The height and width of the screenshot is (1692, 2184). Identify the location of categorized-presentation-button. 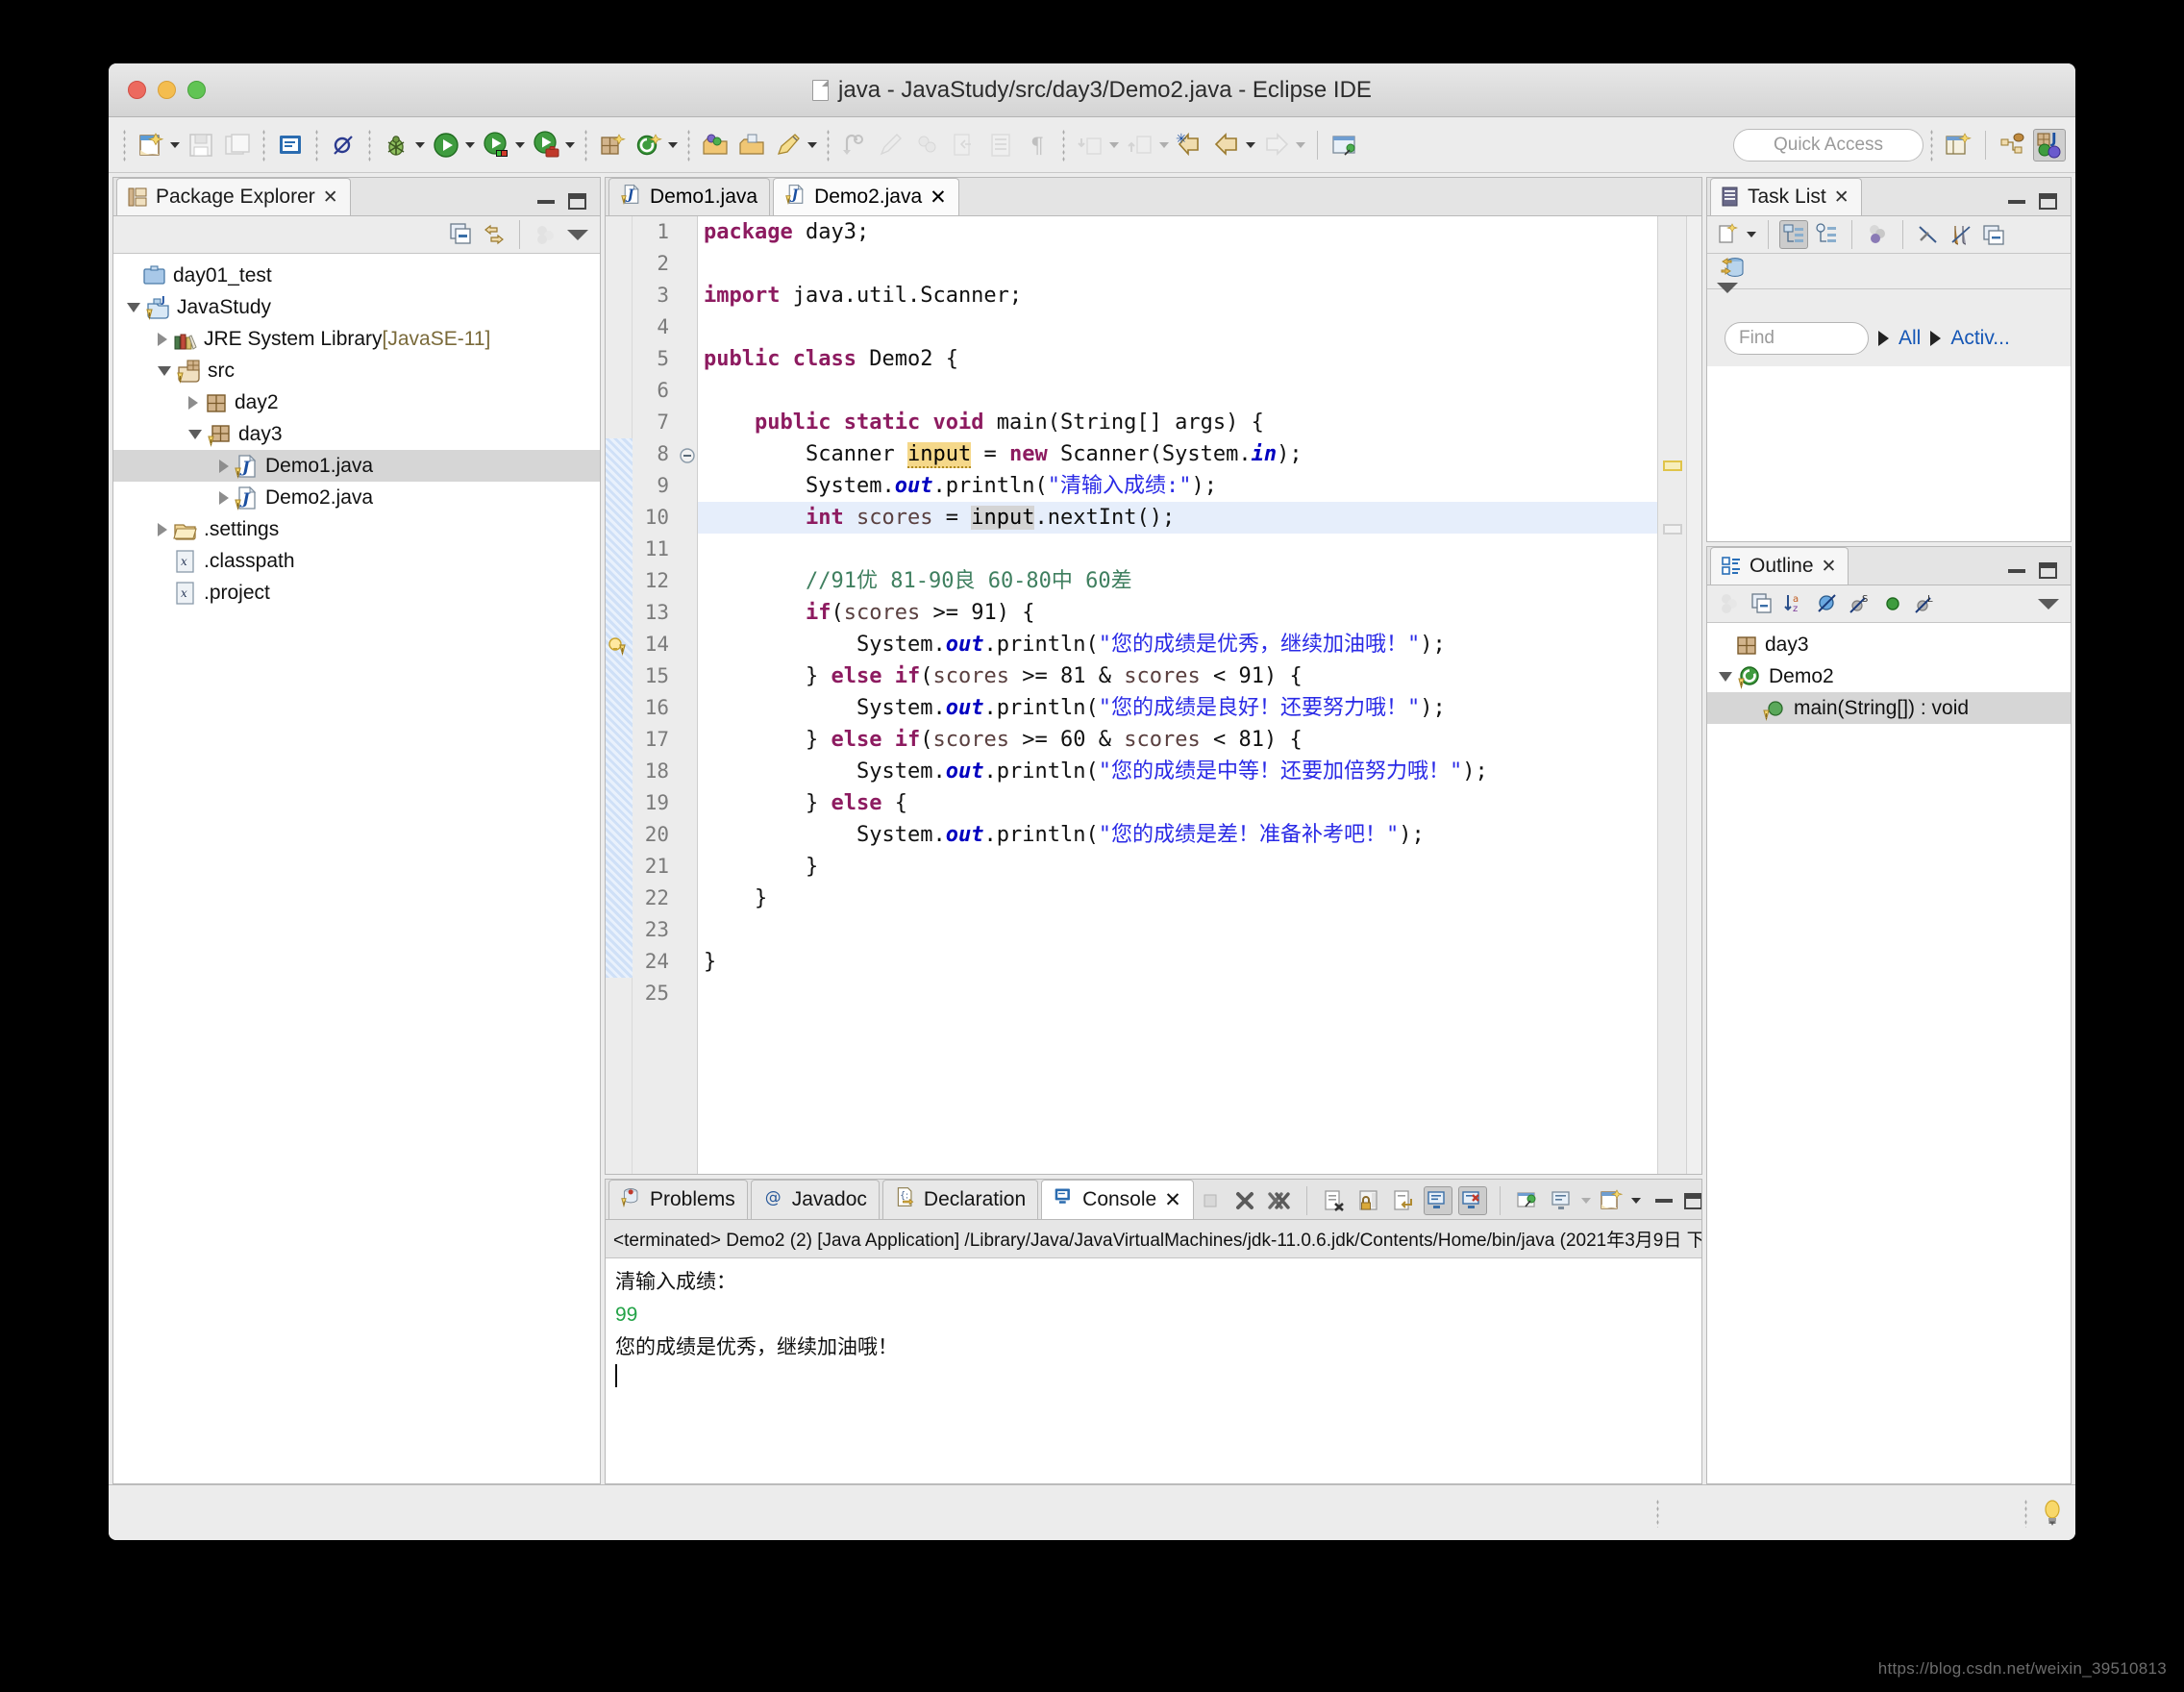
(1794, 234).